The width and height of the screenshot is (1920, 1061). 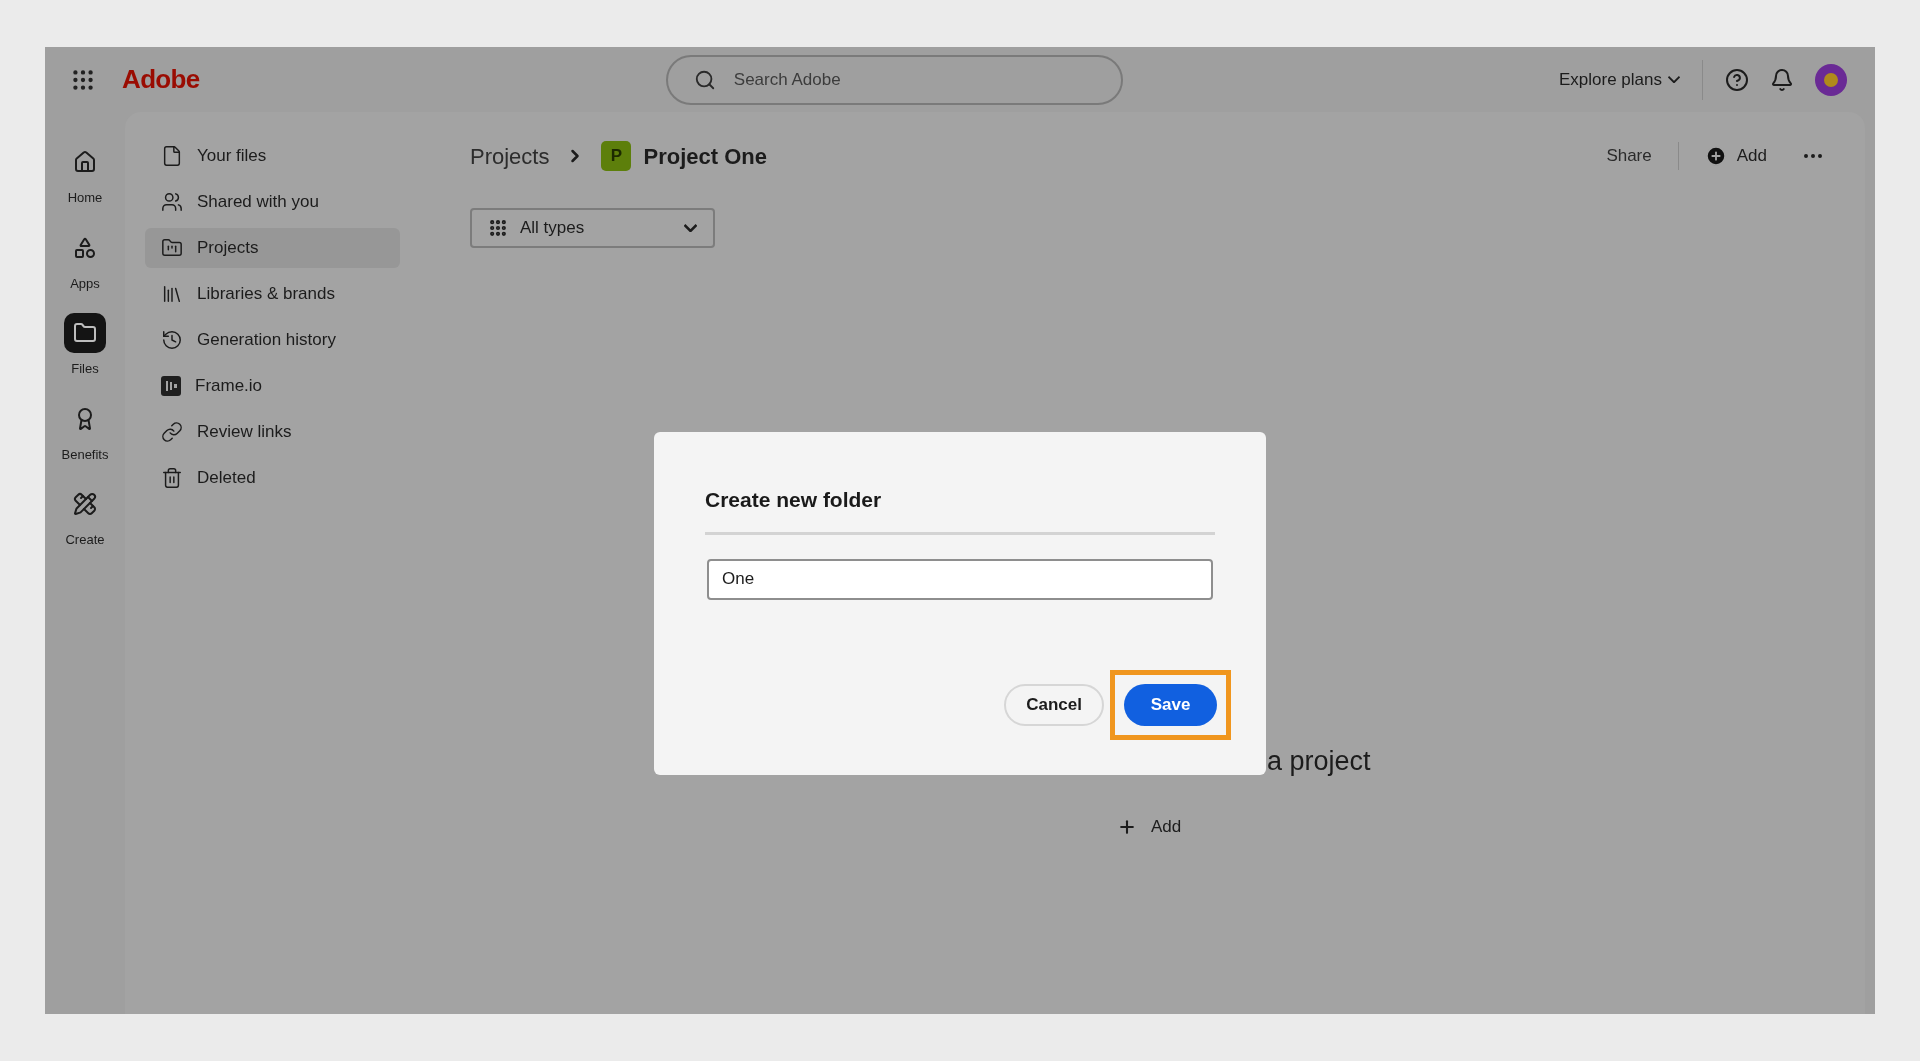 What do you see at coordinates (1170, 704) in the screenshot?
I see `save-button: Save` at bounding box center [1170, 704].